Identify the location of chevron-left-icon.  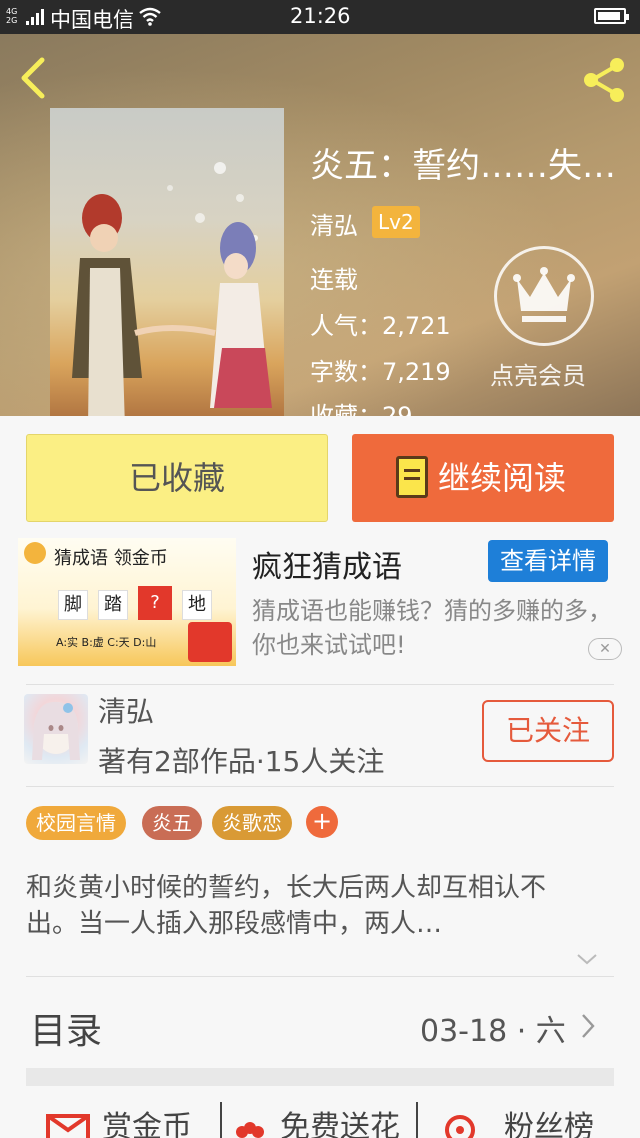
(33, 78).